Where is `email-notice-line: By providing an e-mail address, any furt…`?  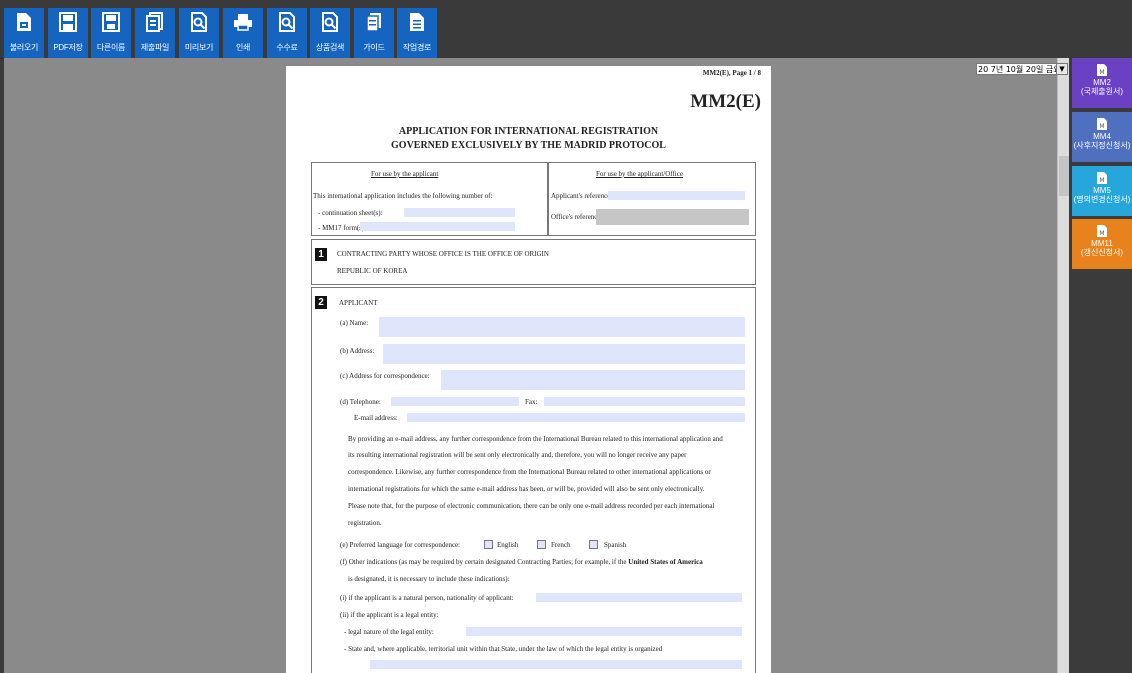
email-notice-line: By providing an e-mail address, any furt… is located at coordinates (535, 439).